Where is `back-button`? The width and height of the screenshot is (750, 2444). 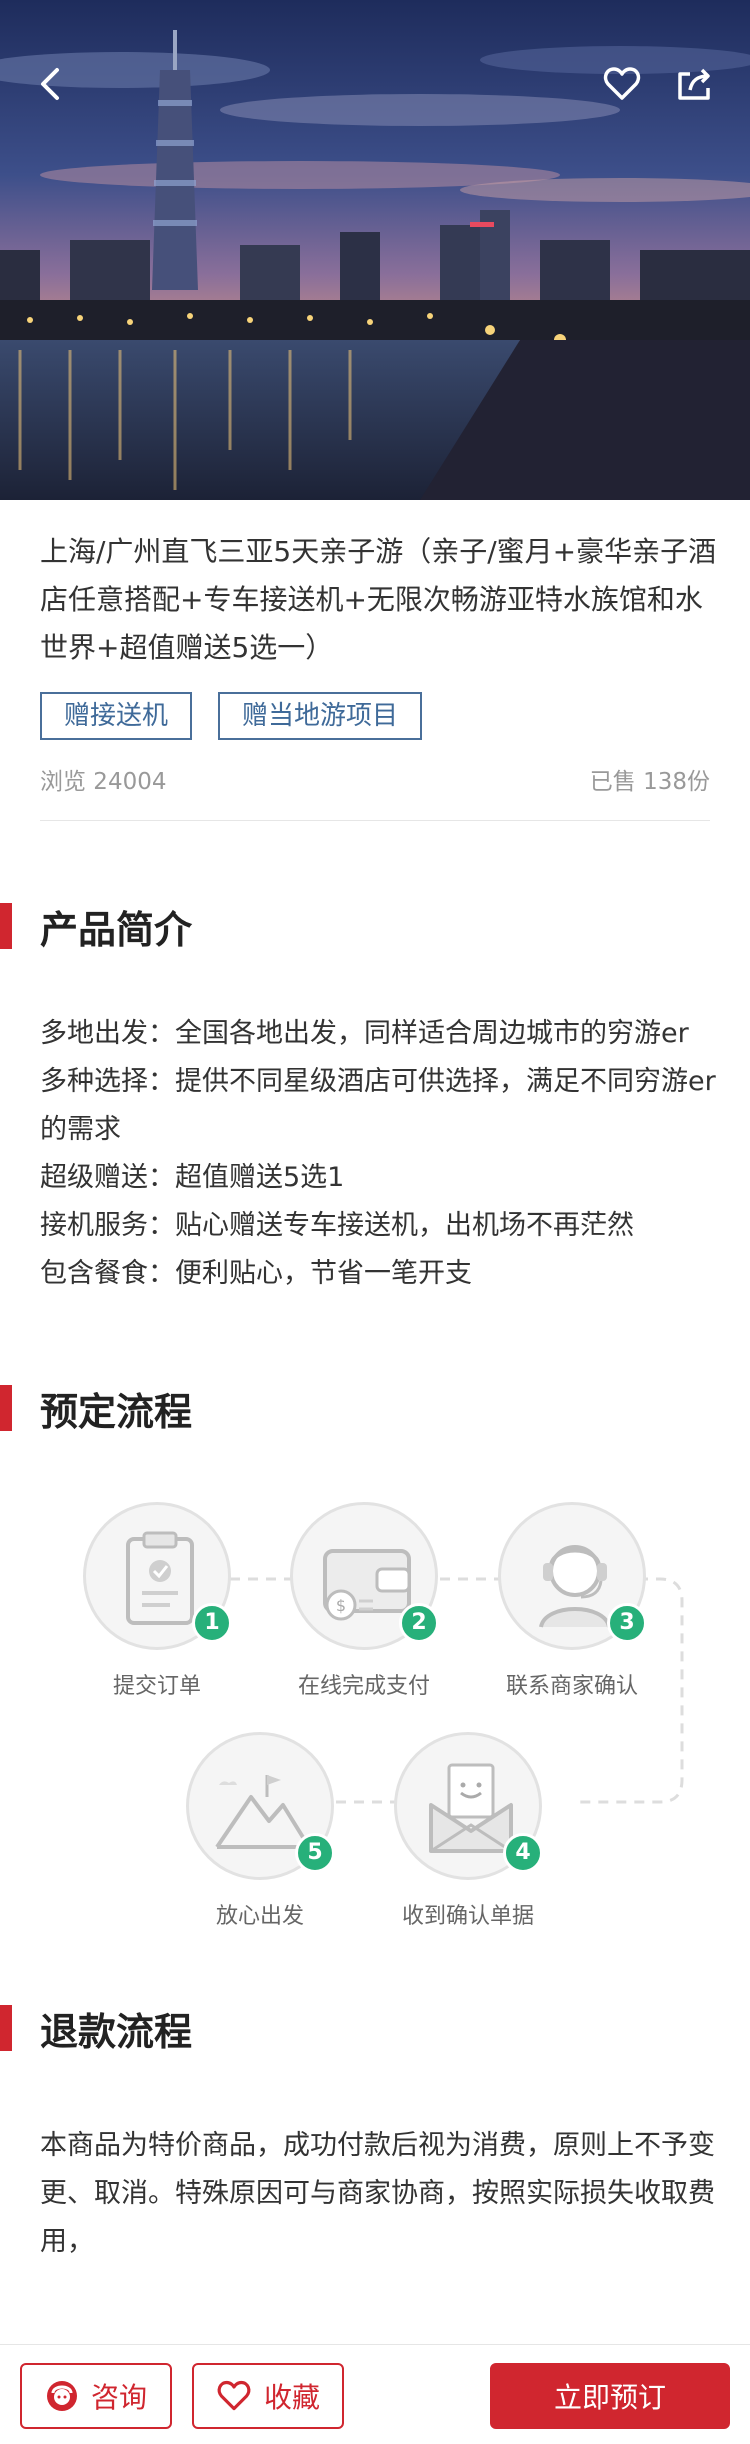 back-button is located at coordinates (50, 84).